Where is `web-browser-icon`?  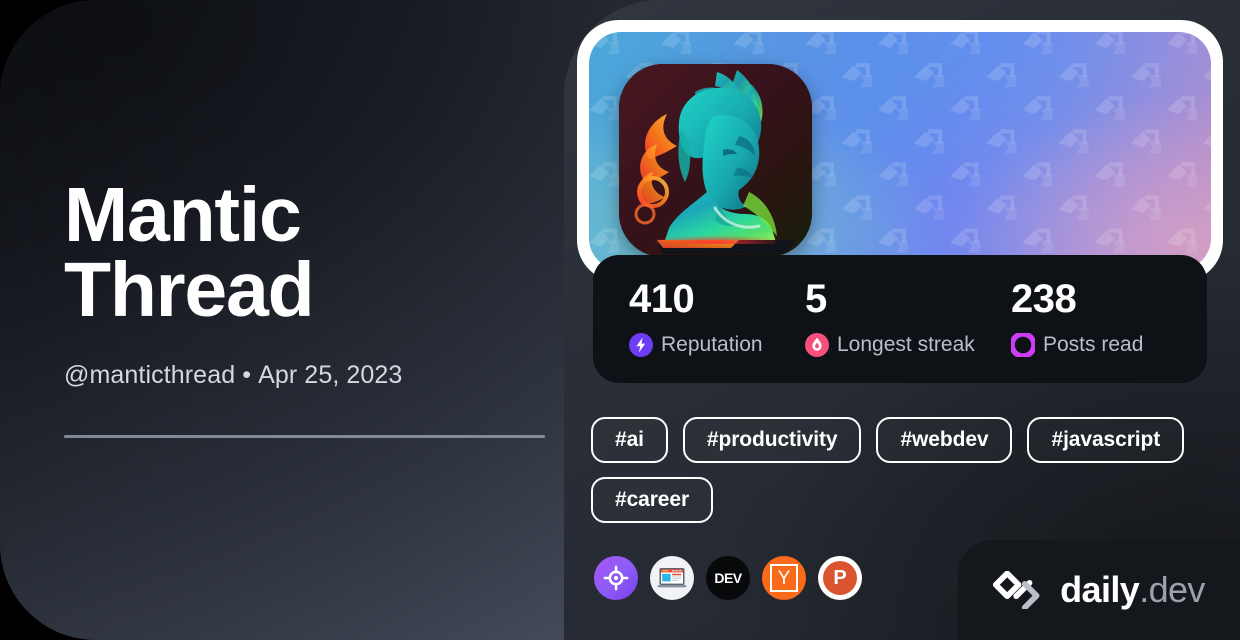
web-browser-icon is located at coordinates (672, 578).